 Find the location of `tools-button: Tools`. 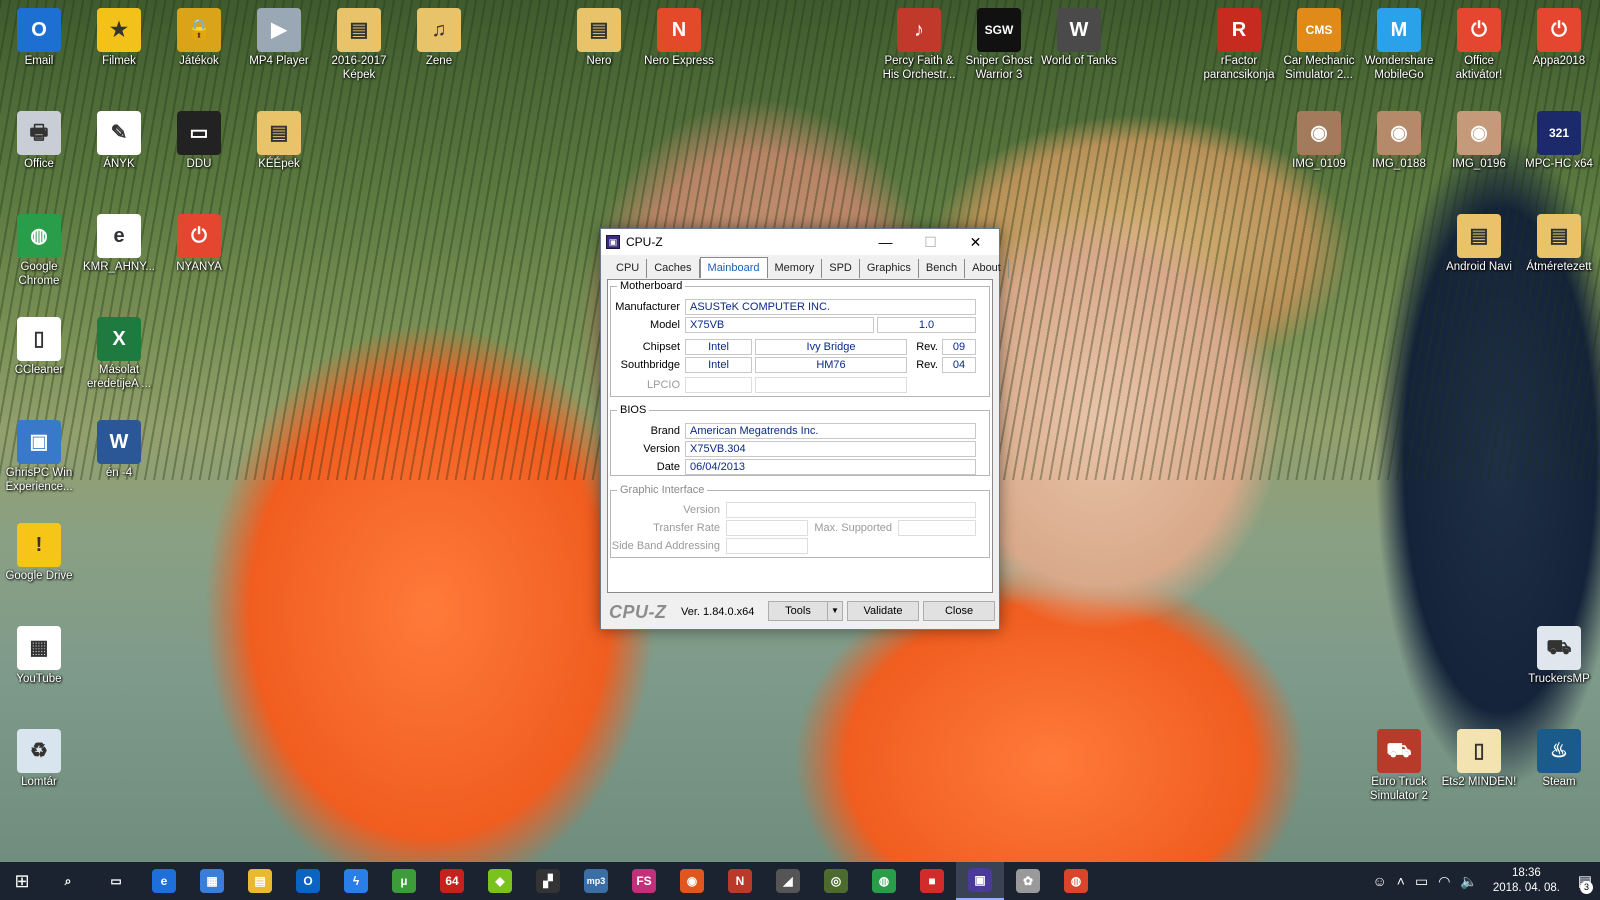

tools-button: Tools is located at coordinates (798, 611).